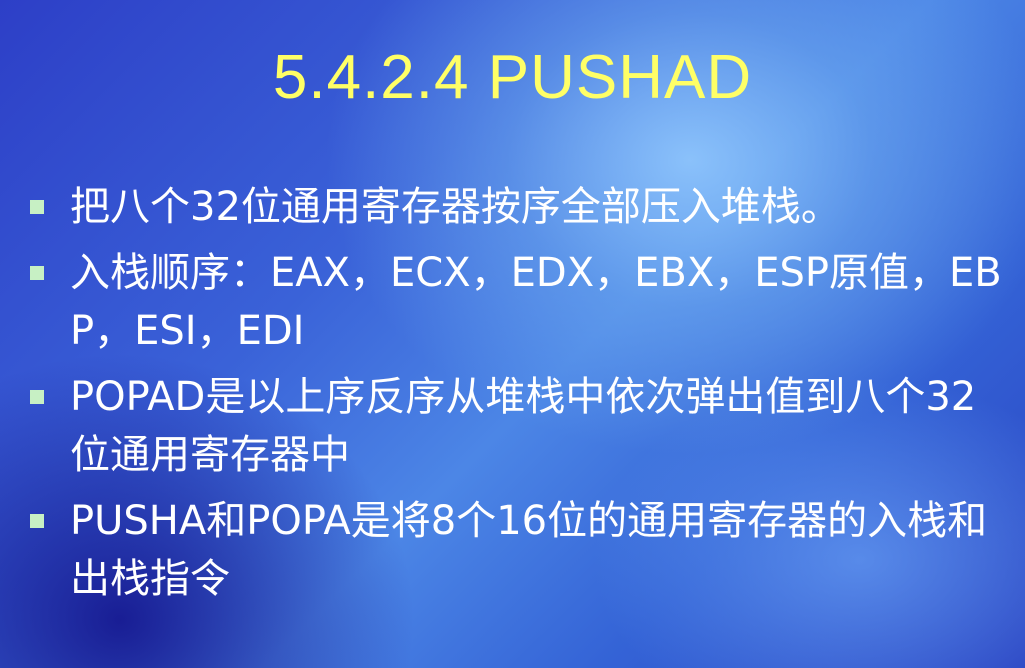 The height and width of the screenshot is (668, 1025). What do you see at coordinates (512, 77) in the screenshot?
I see `slide-title: 5.4.2.4 PUSHAD` at bounding box center [512, 77].